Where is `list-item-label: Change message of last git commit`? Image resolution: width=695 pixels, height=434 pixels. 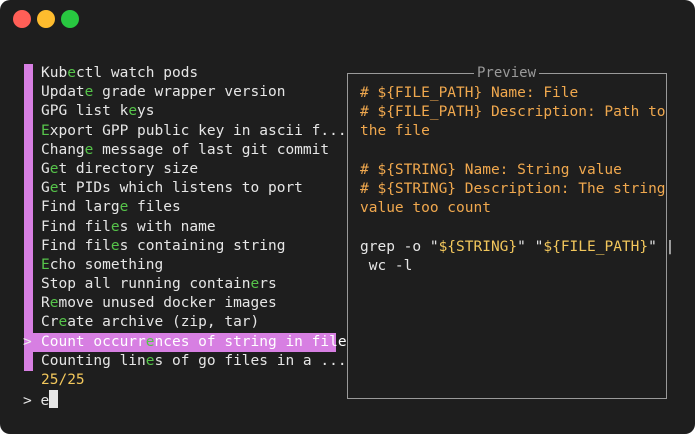 list-item-label: Change message of last git commit is located at coordinates (185, 149).